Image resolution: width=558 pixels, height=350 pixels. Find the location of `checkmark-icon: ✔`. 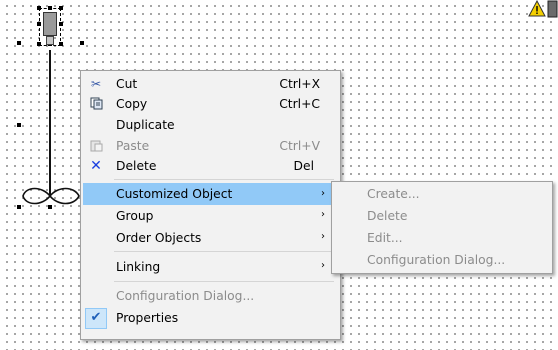

checkmark-icon: ✔ is located at coordinates (96, 317).